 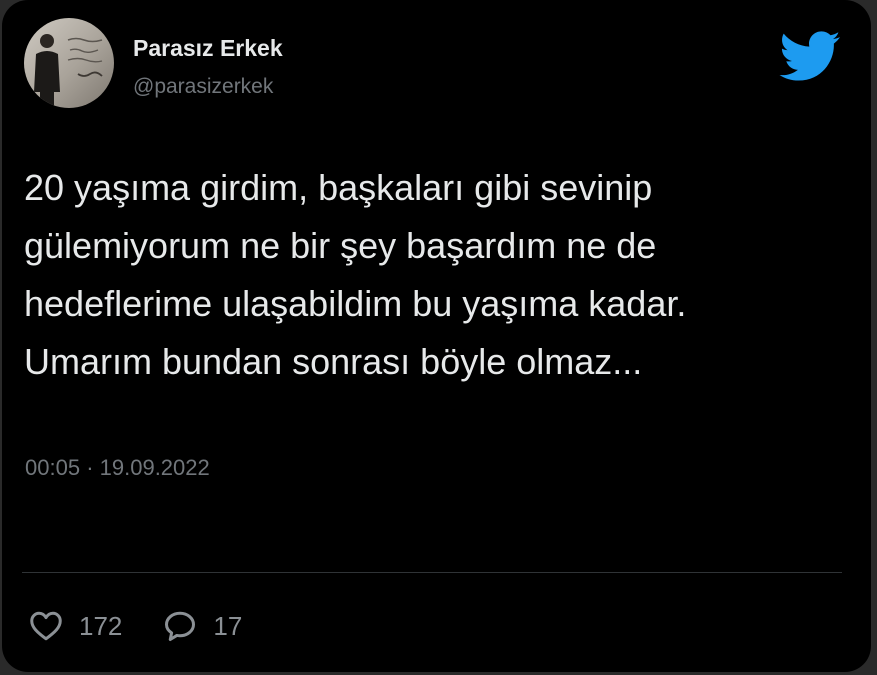 I want to click on person-figure-icon, so click(x=47, y=71).